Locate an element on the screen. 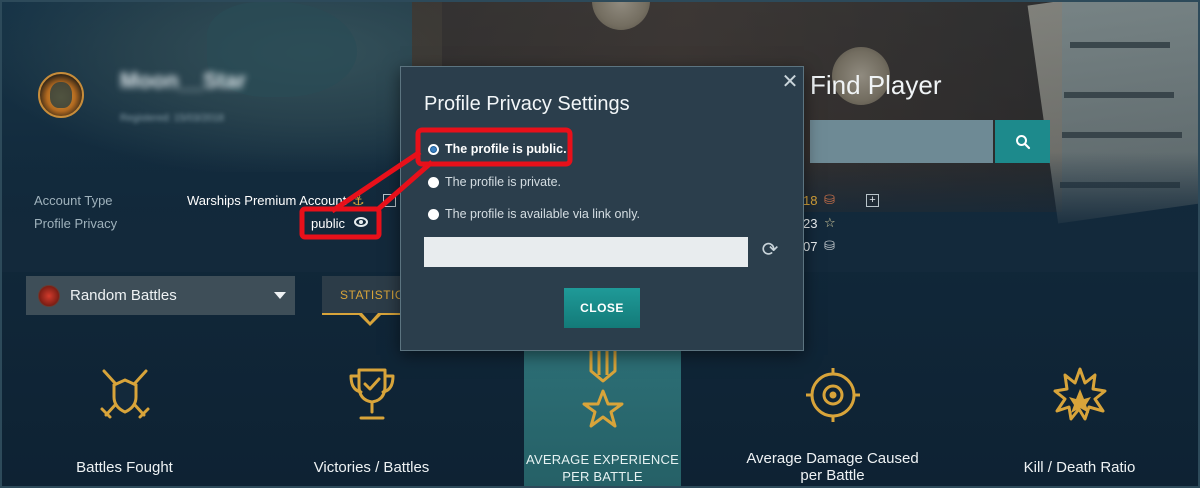  add-premium-button: + is located at coordinates (389, 200).